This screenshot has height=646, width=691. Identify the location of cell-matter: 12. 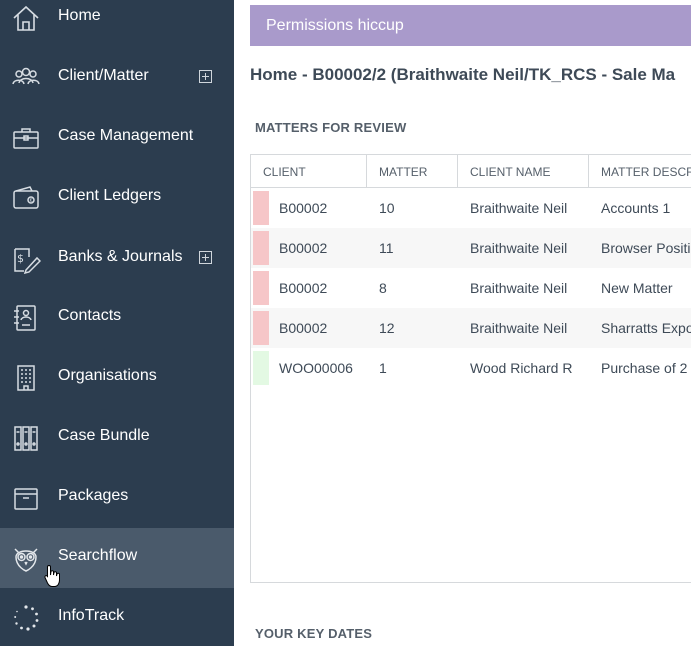
(387, 328).